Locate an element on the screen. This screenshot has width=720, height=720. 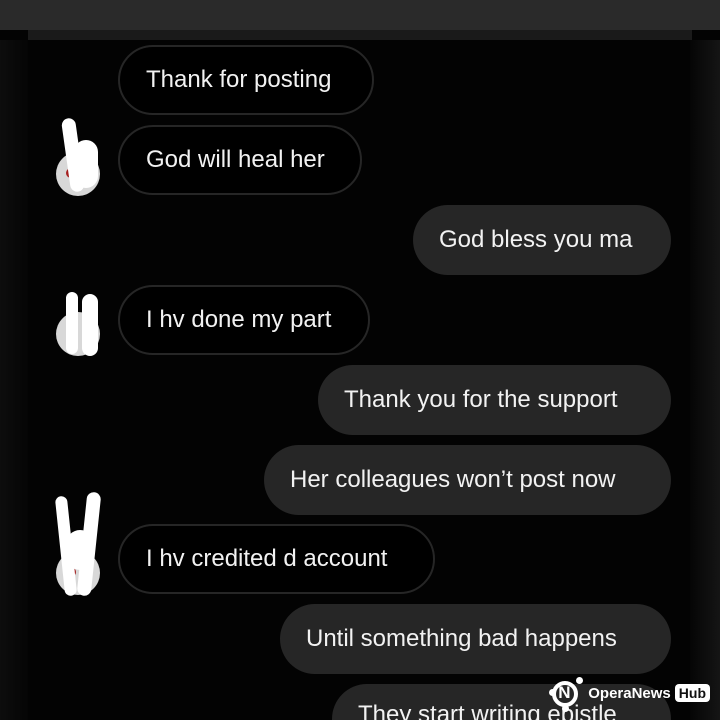
message-text: I hv done my part is located at coordinates (239, 319).